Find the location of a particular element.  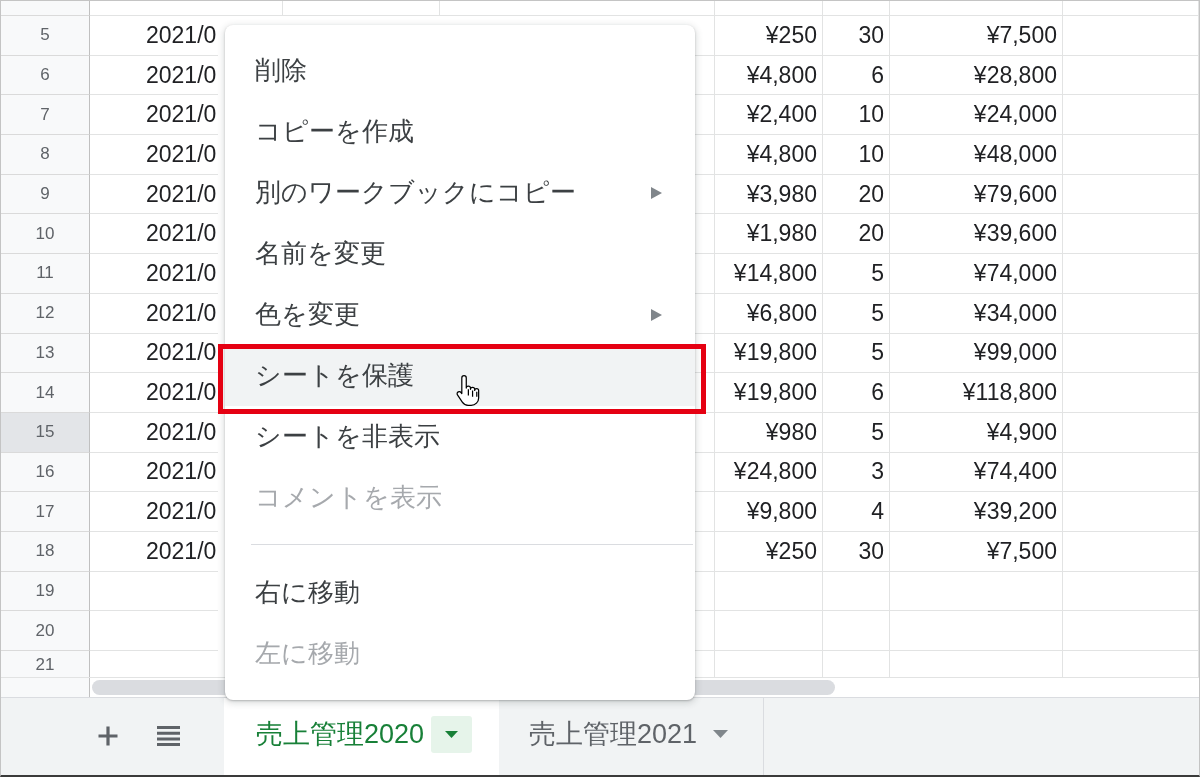

row-number: 7 is located at coordinates (45, 115).